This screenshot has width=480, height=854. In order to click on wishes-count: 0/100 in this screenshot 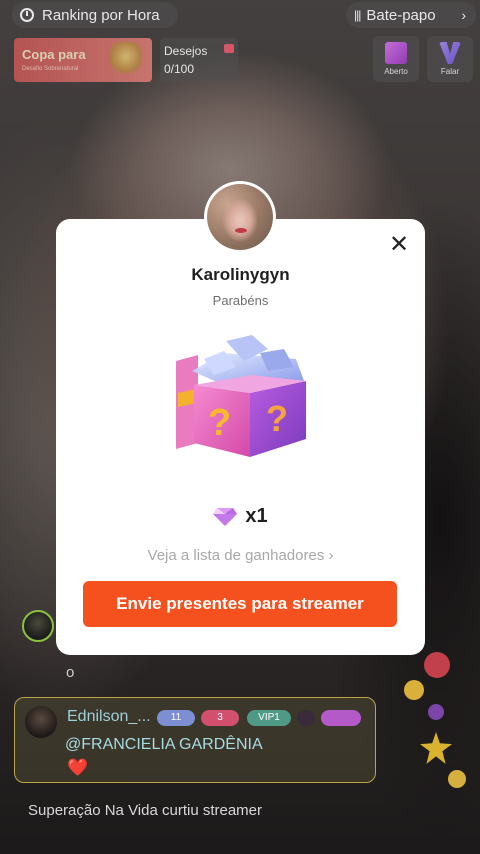, I will do `click(179, 69)`.